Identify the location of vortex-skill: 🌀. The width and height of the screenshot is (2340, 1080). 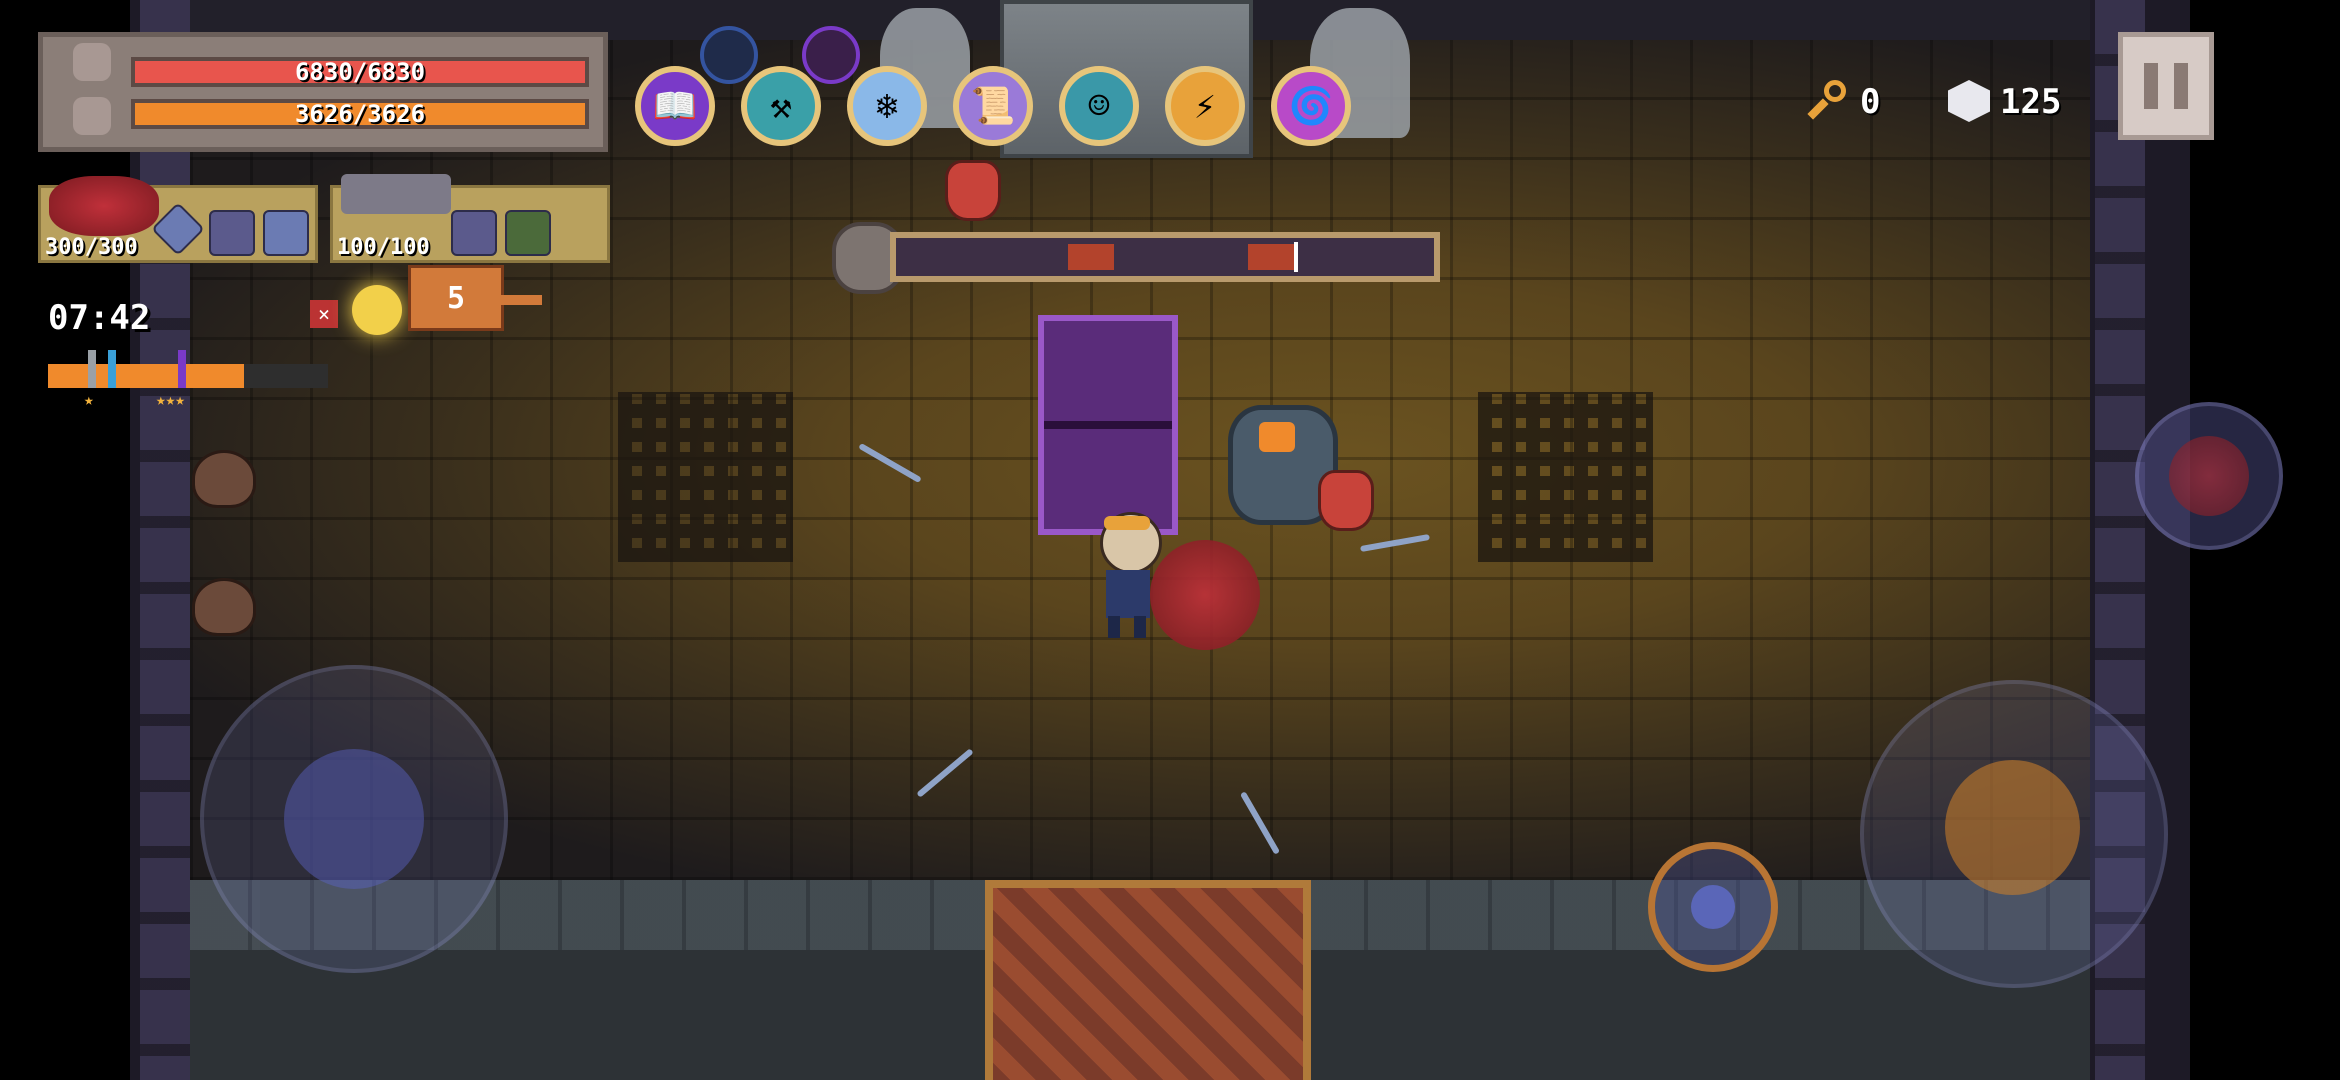
(1311, 106).